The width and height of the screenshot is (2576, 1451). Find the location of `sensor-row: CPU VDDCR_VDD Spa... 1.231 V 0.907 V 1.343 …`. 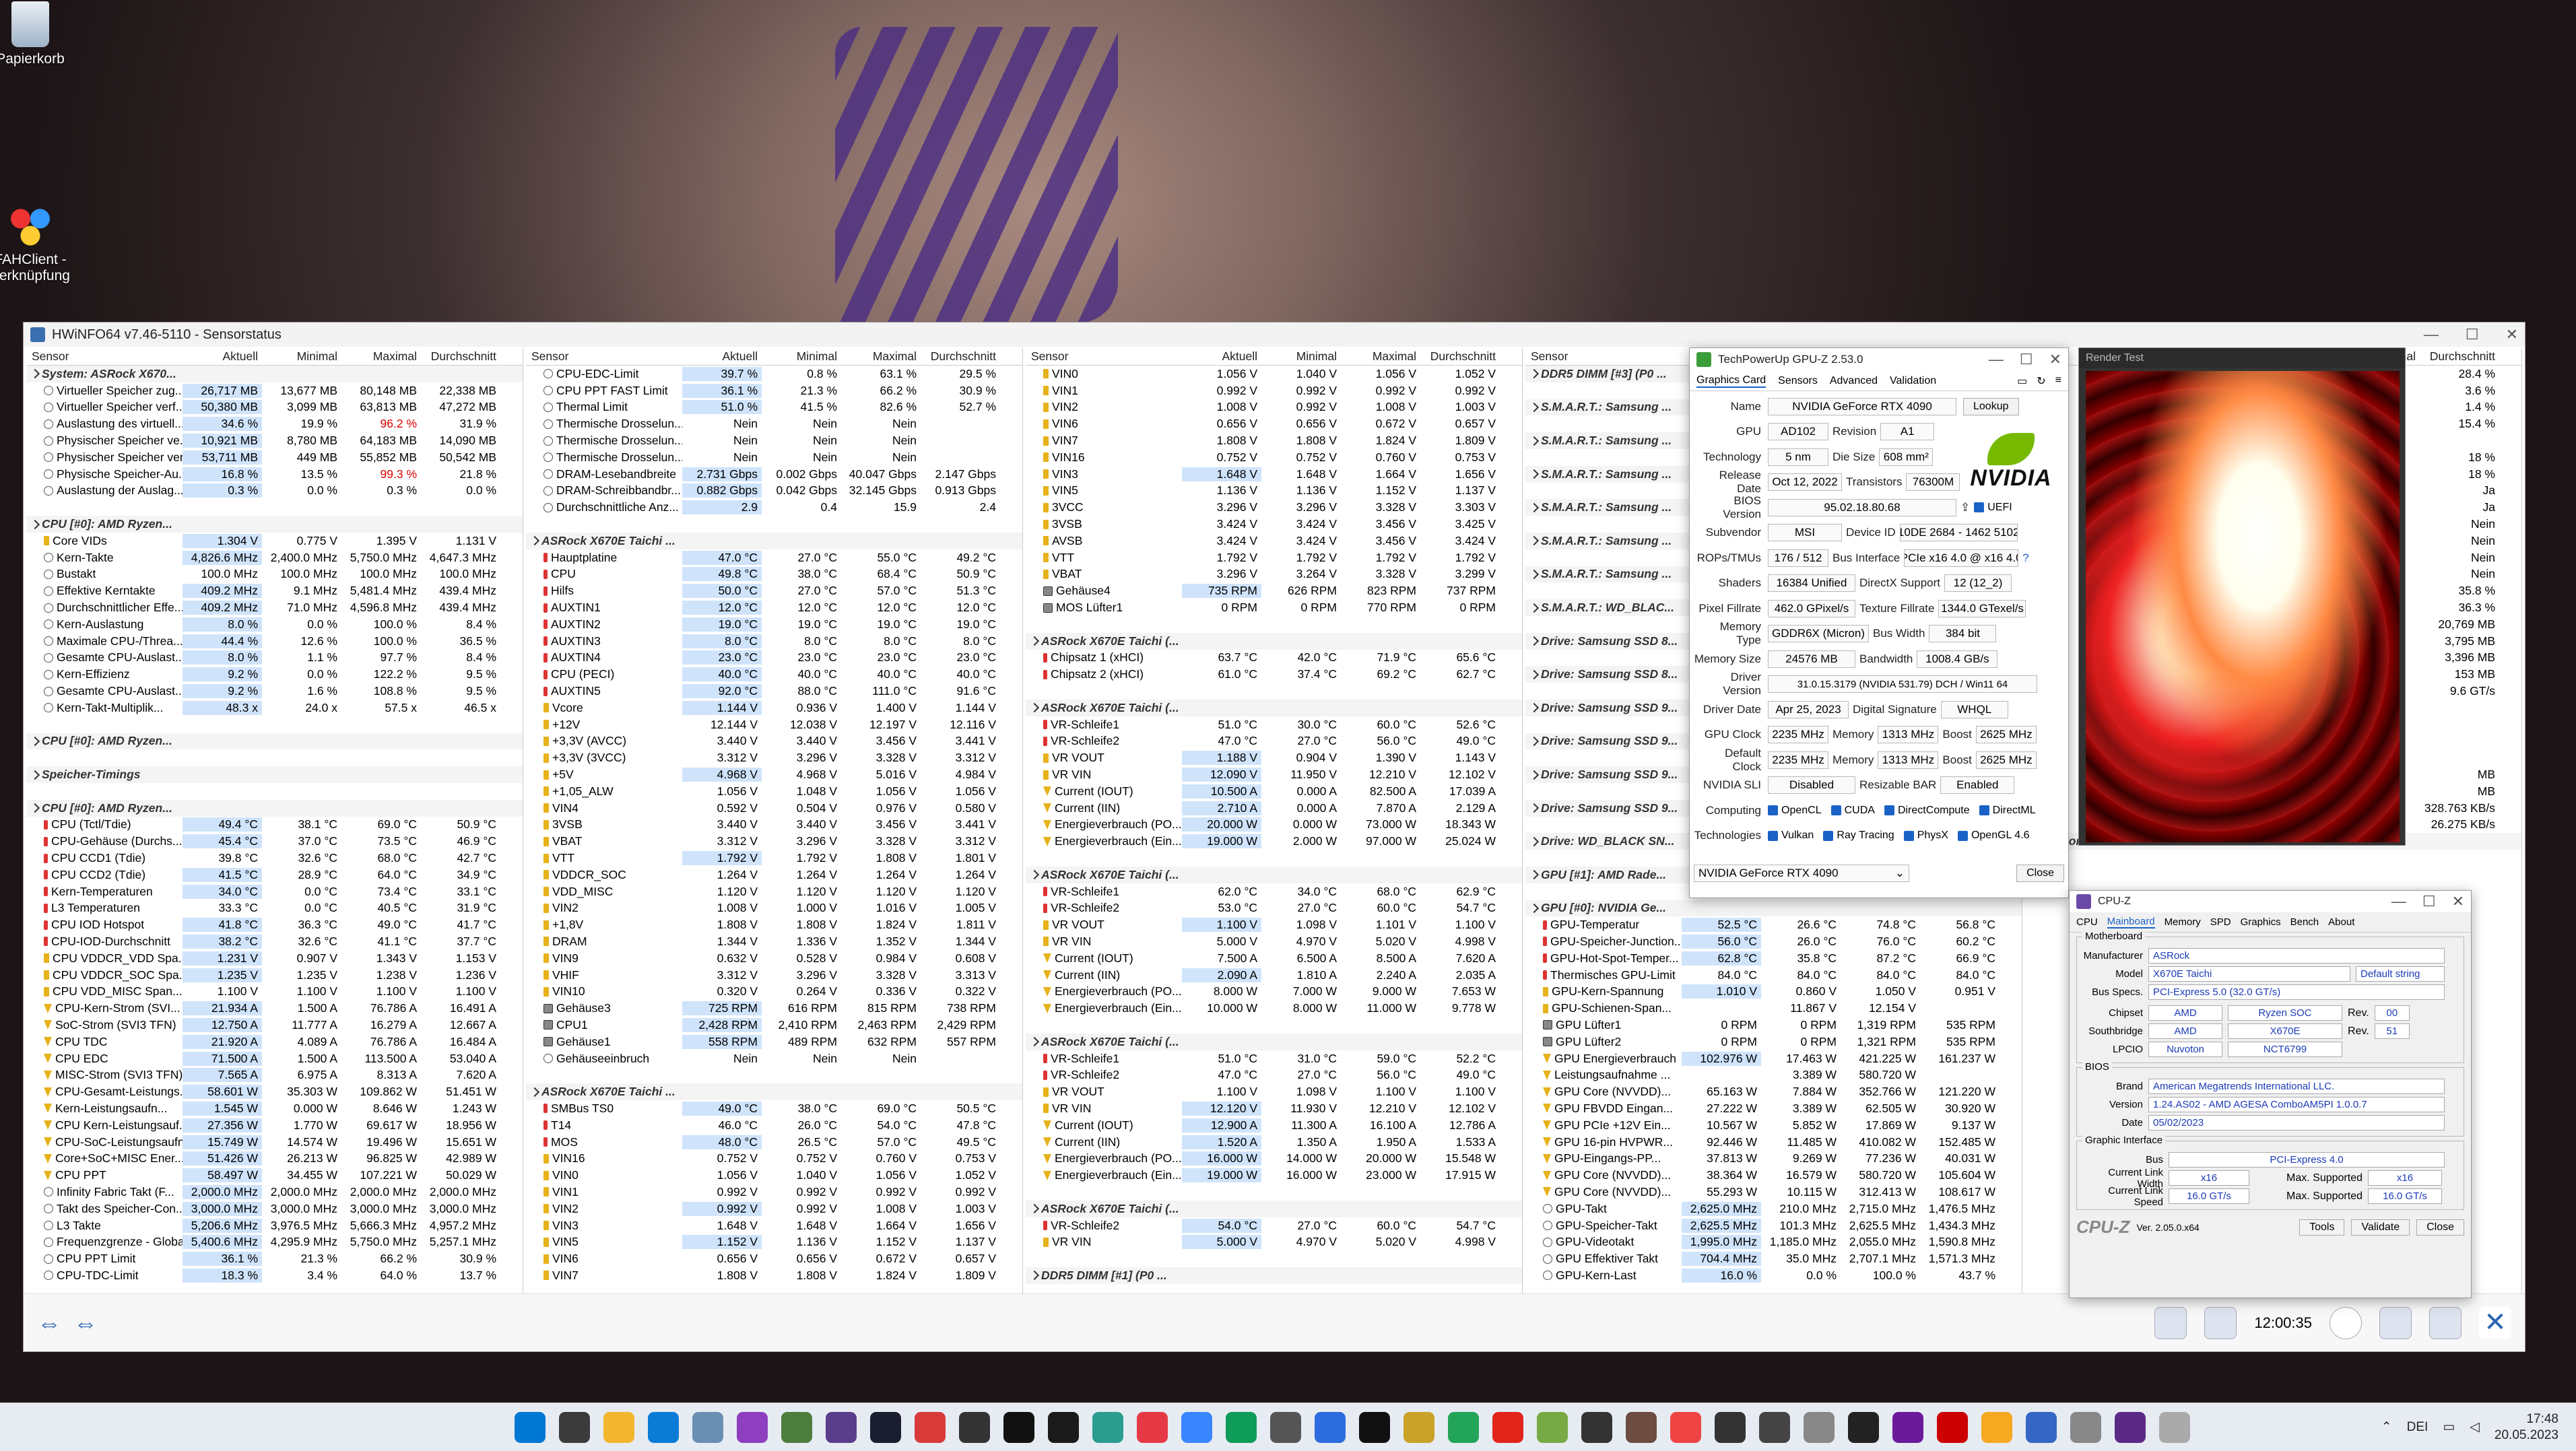

sensor-row: CPU VDDCR_VDD Spa... 1.231 V 0.907 V 1.343 … is located at coordinates (274, 958).